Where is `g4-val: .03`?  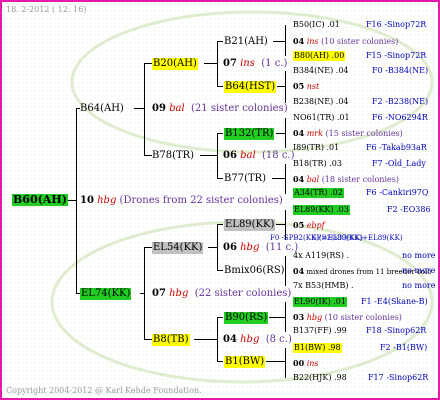 g4-val: .03 is located at coordinates (342, 209).